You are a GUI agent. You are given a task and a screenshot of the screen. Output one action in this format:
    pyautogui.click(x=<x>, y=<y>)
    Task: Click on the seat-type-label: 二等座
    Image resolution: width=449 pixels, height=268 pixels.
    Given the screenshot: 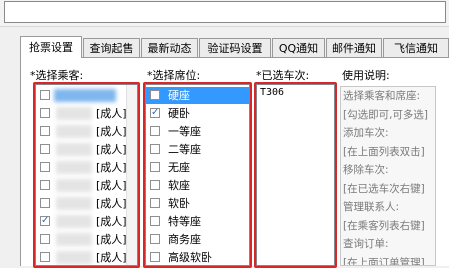 What is the action you would take?
    pyautogui.click(x=184, y=149)
    